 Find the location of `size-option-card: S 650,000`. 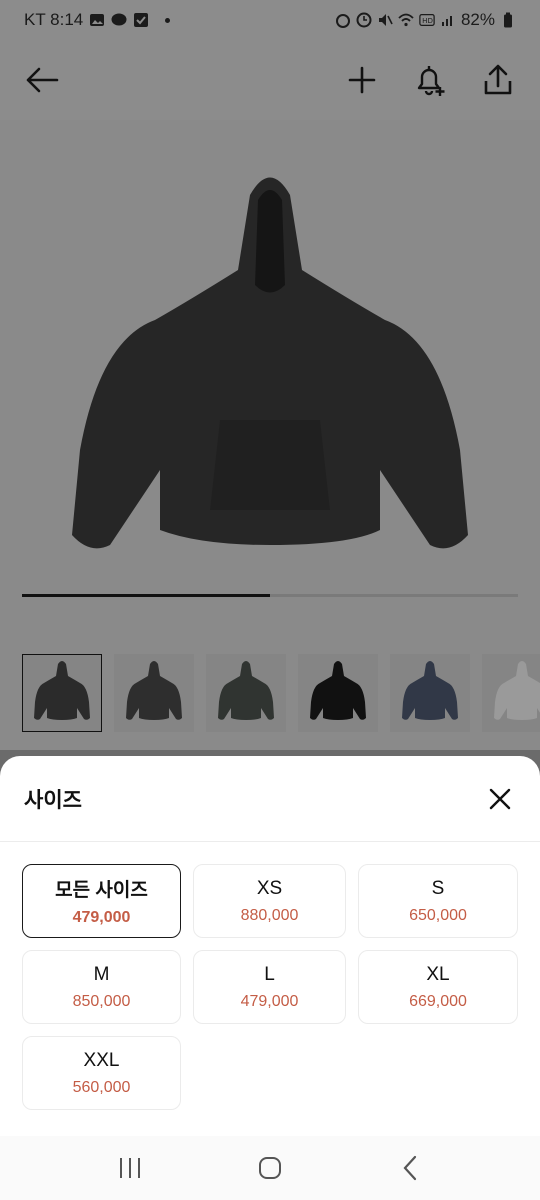

size-option-card: S 650,000 is located at coordinates (438, 901).